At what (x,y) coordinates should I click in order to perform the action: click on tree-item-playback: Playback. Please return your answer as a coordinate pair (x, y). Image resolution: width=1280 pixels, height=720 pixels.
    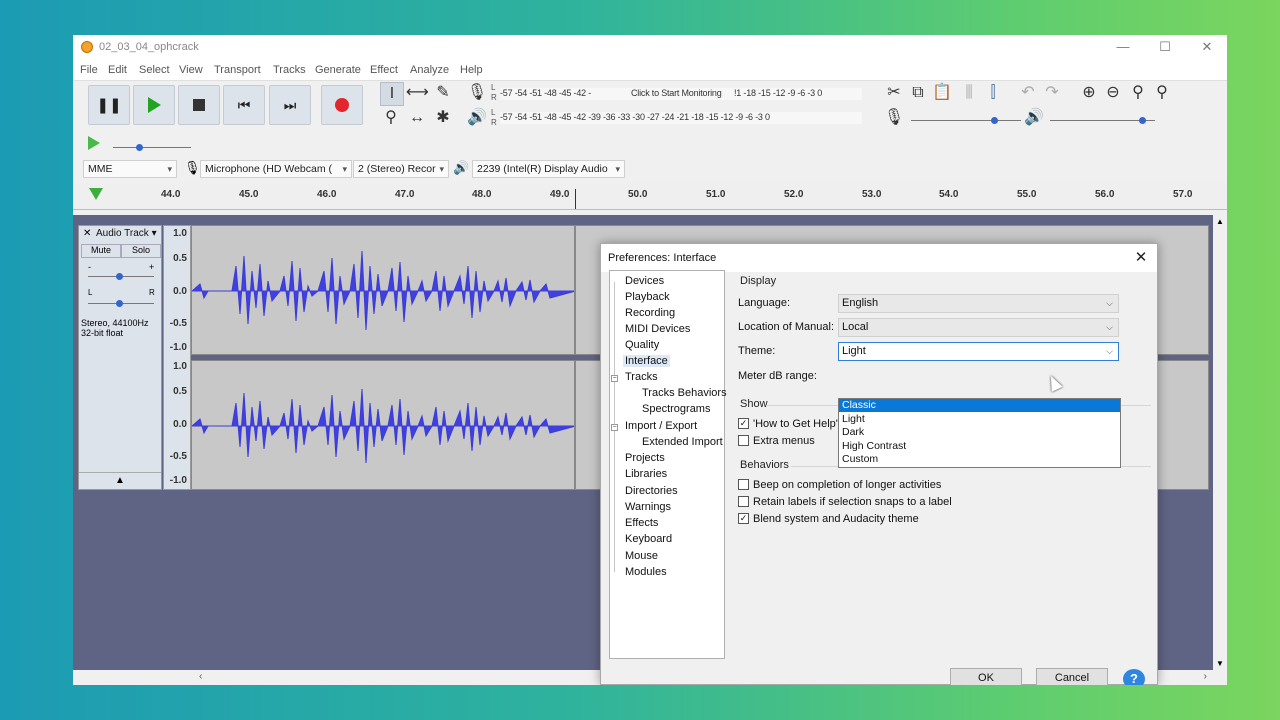
    Looking at the image, I should click on (647, 297).